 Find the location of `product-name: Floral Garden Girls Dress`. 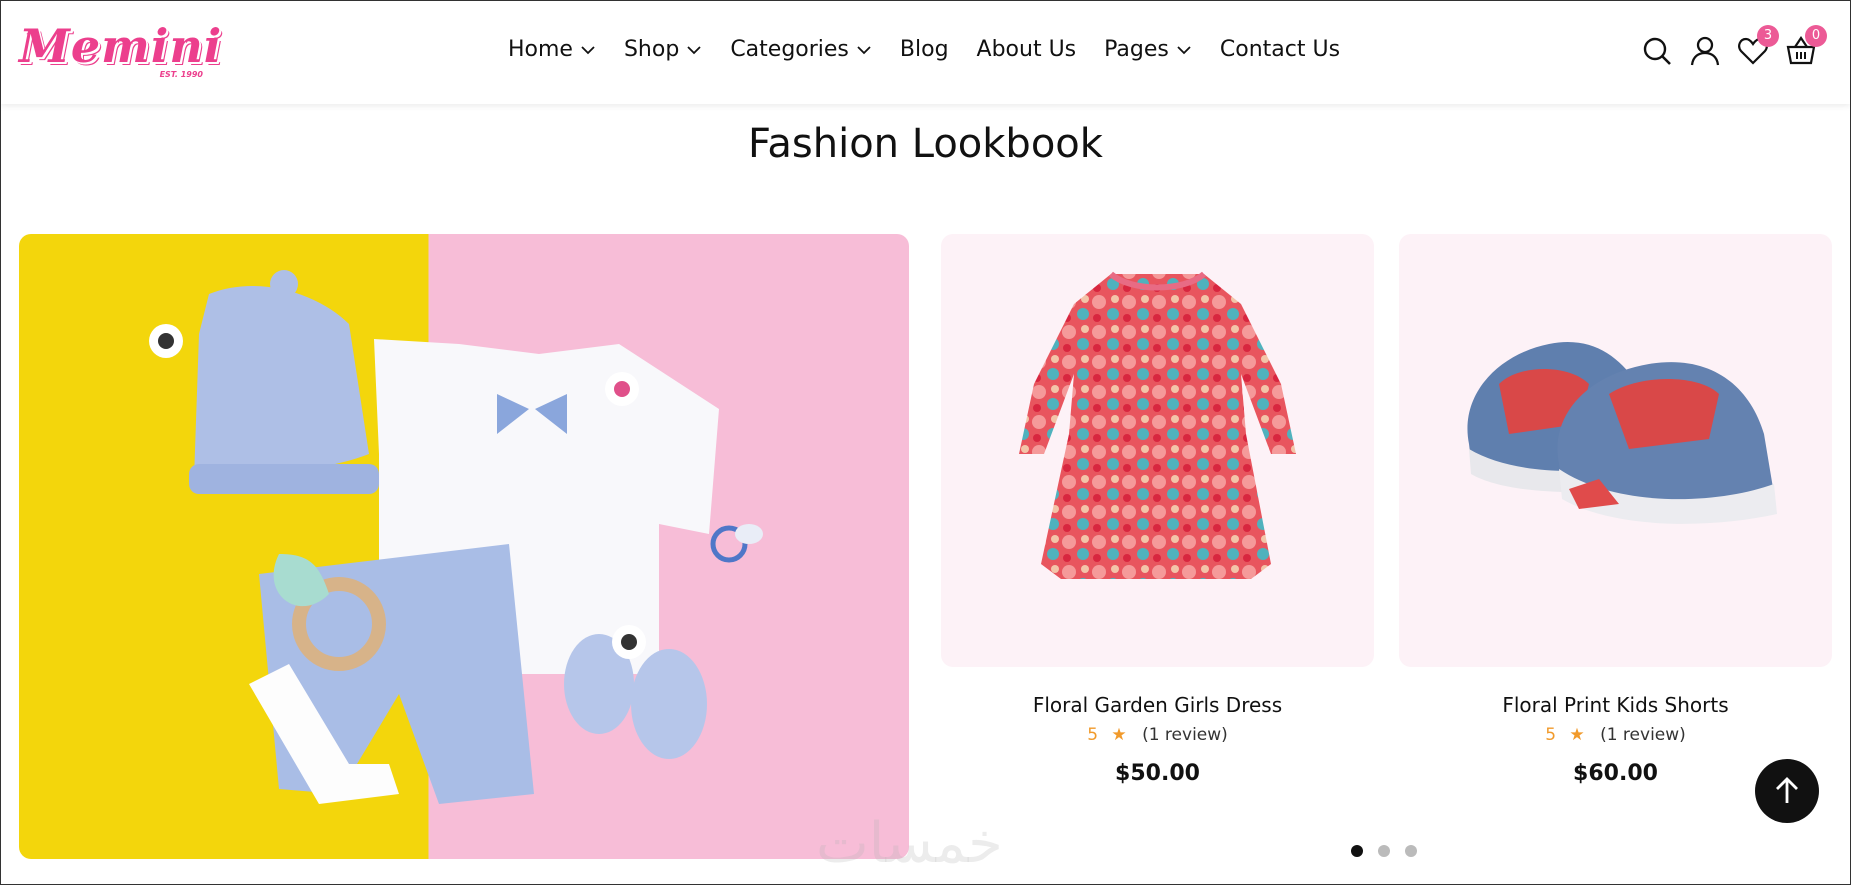

product-name: Floral Garden Girls Dress is located at coordinates (1157, 705).